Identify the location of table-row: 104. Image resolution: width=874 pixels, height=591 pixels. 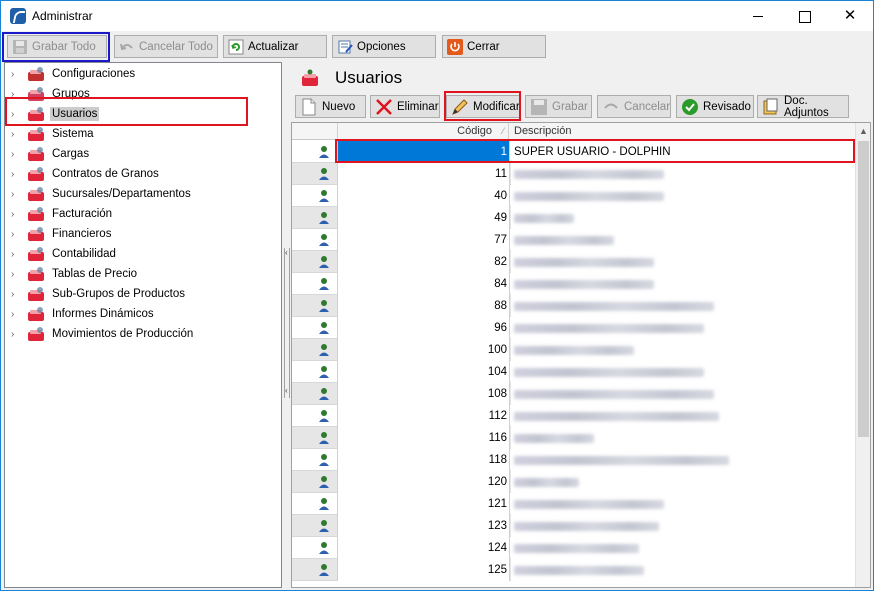
(573, 372).